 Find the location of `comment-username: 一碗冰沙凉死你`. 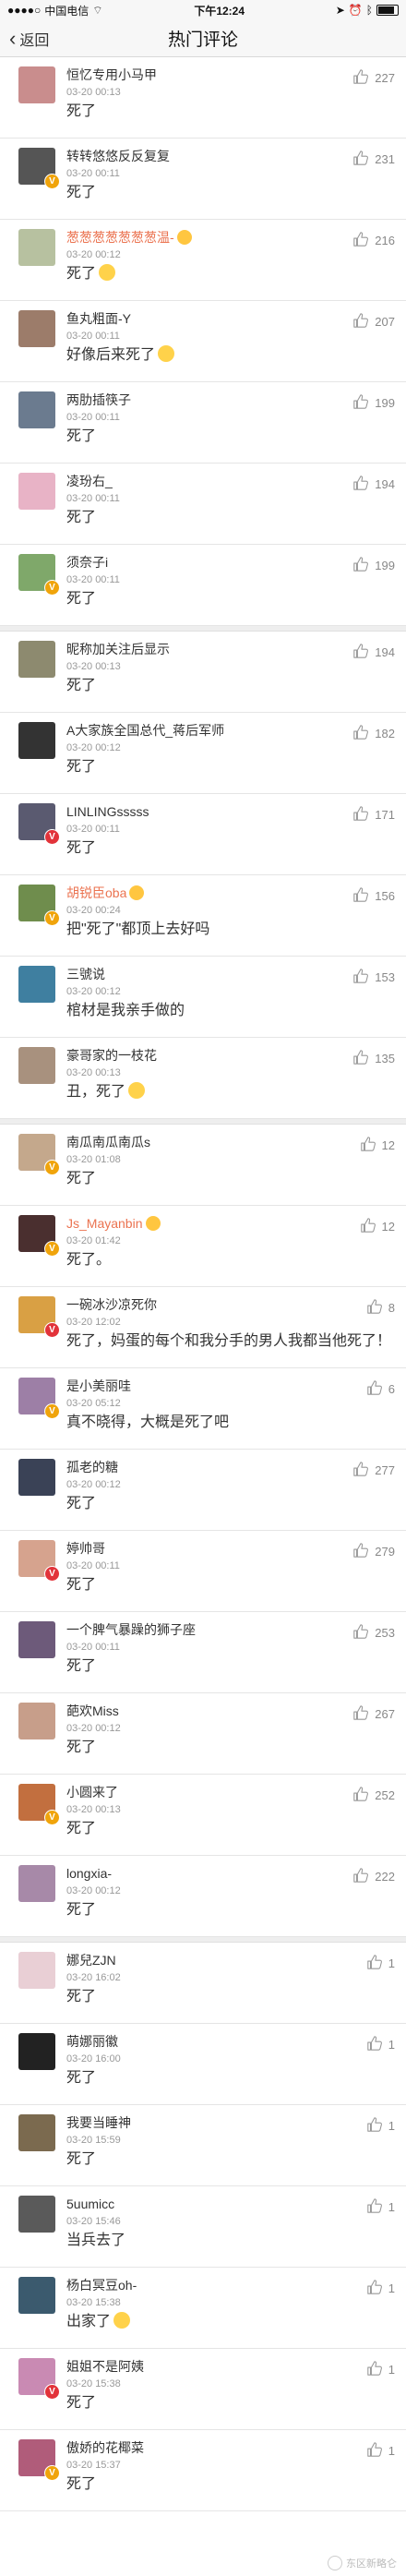

comment-username: 一碗冰沙凉死你 is located at coordinates (111, 1304).